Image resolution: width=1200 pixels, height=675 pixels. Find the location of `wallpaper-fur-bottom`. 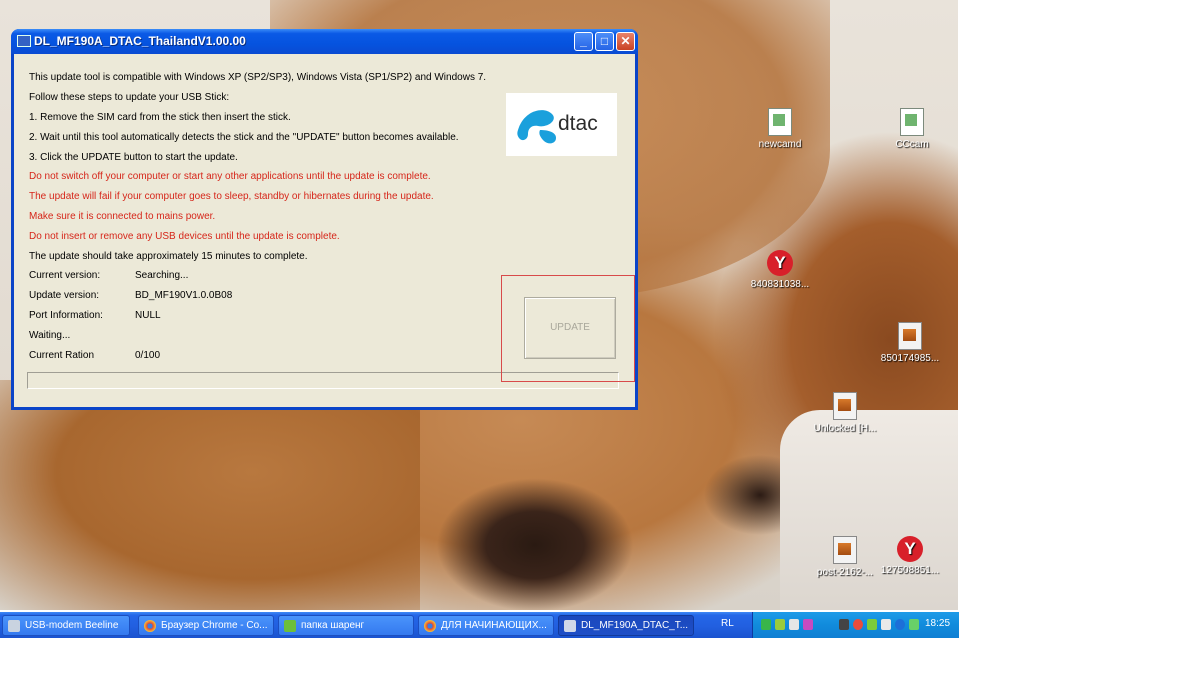

wallpaper-fur-bottom is located at coordinates (210, 495).